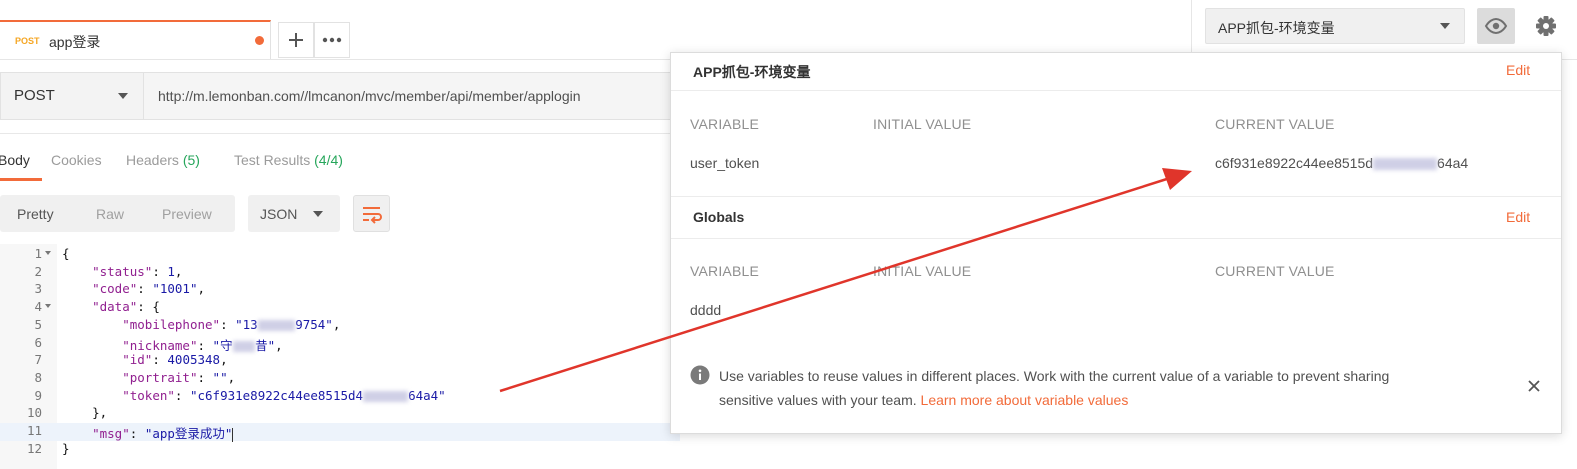  I want to click on response-divider, so click(340, 133).